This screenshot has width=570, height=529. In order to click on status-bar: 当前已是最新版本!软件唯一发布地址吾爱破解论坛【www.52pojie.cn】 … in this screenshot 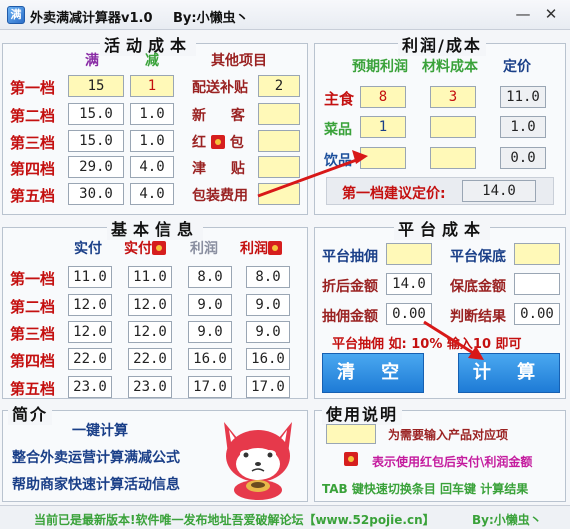, I will do `click(285, 517)`.